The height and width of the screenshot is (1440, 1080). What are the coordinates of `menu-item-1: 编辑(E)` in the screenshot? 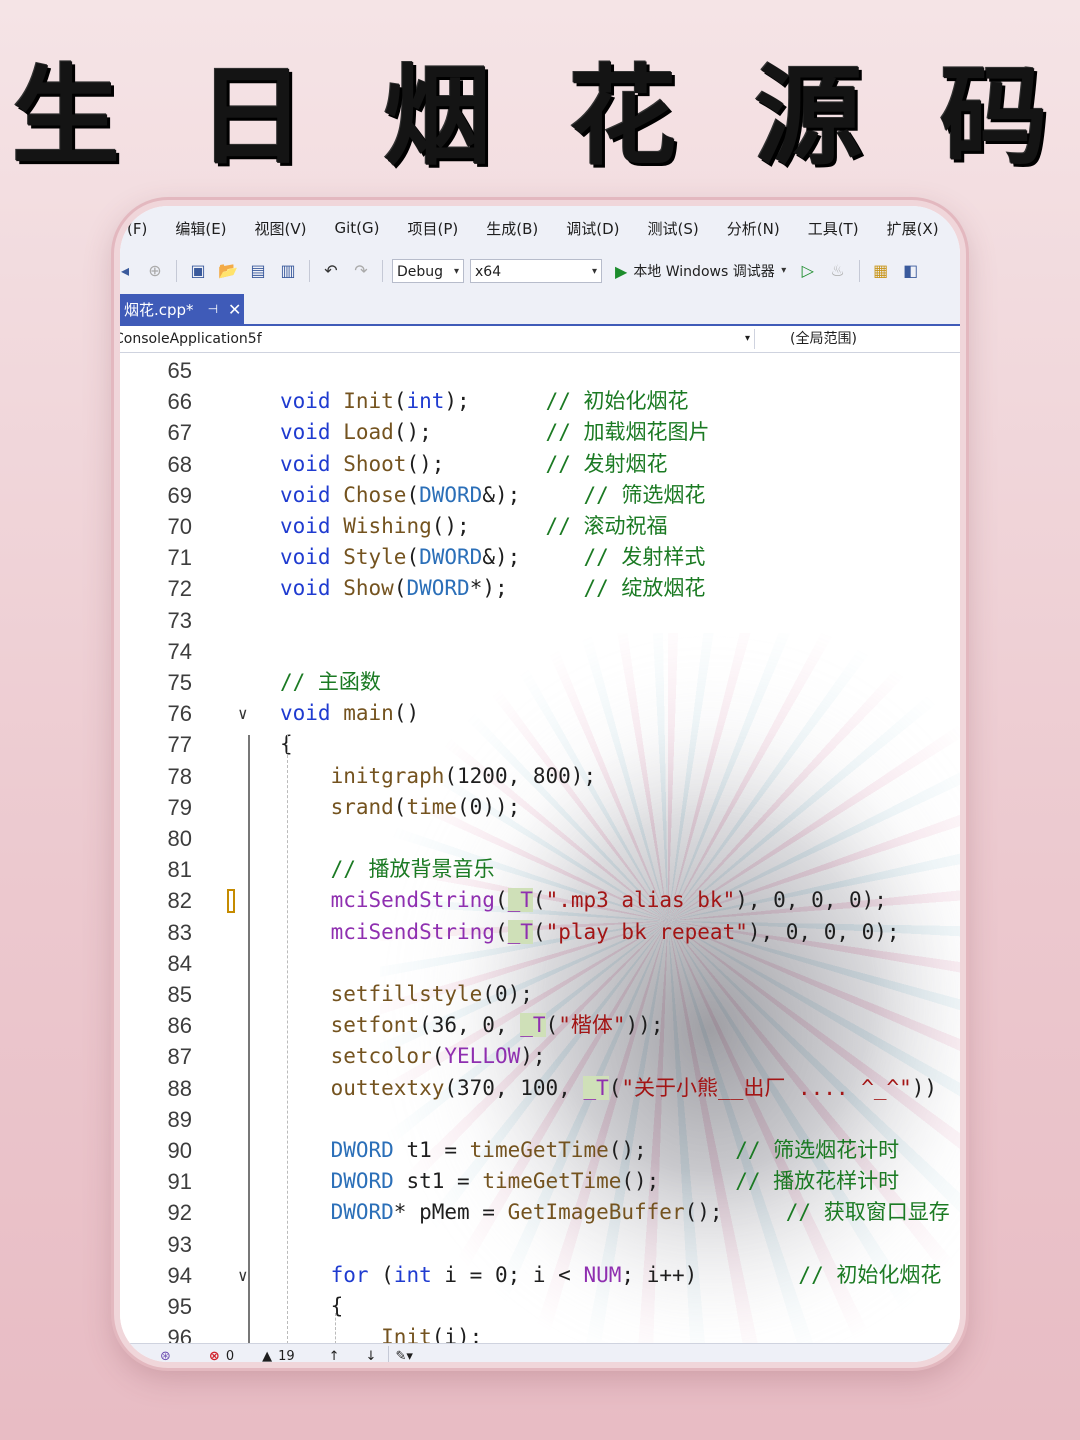 It's located at (200, 228).